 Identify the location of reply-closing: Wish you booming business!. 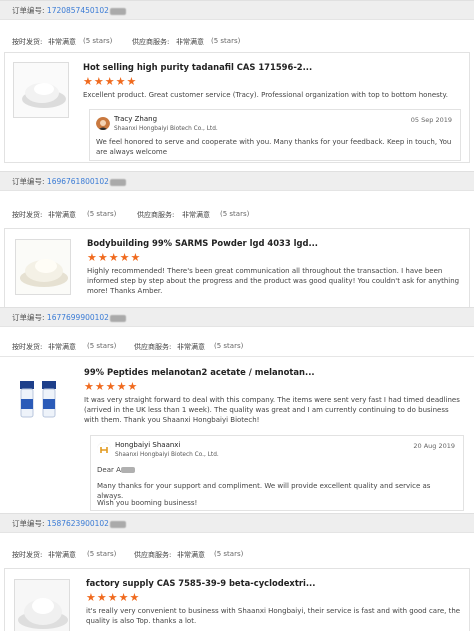
(147, 503).